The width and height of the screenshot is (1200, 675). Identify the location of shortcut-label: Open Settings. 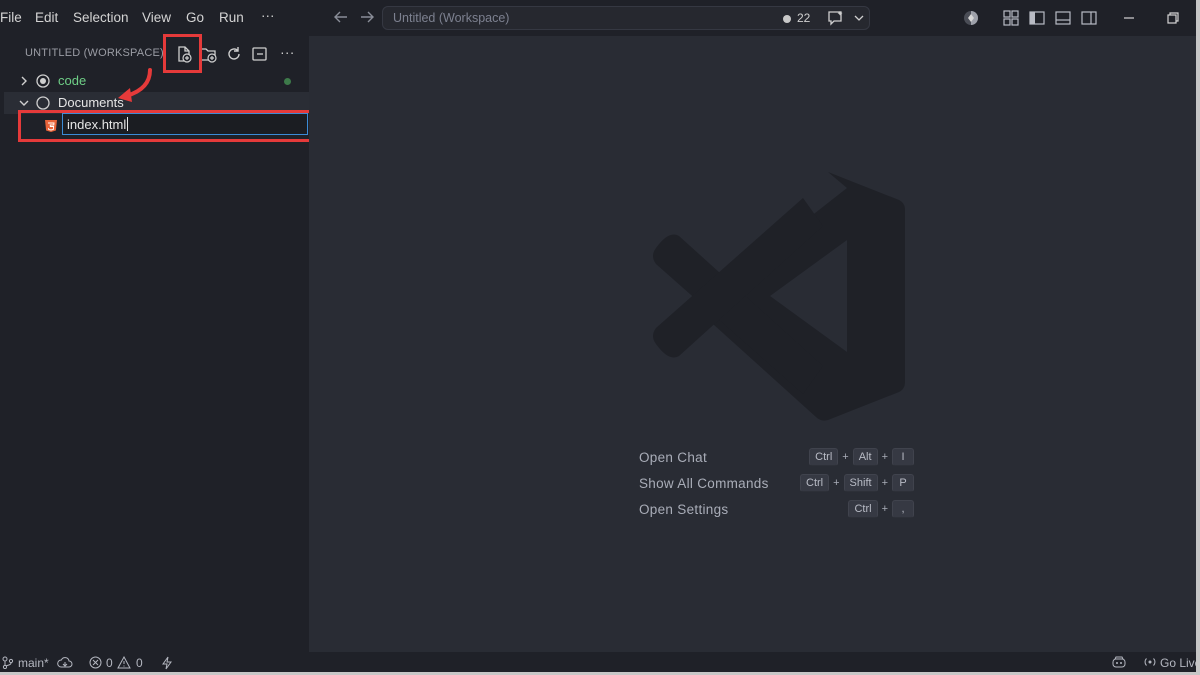
(684, 509).